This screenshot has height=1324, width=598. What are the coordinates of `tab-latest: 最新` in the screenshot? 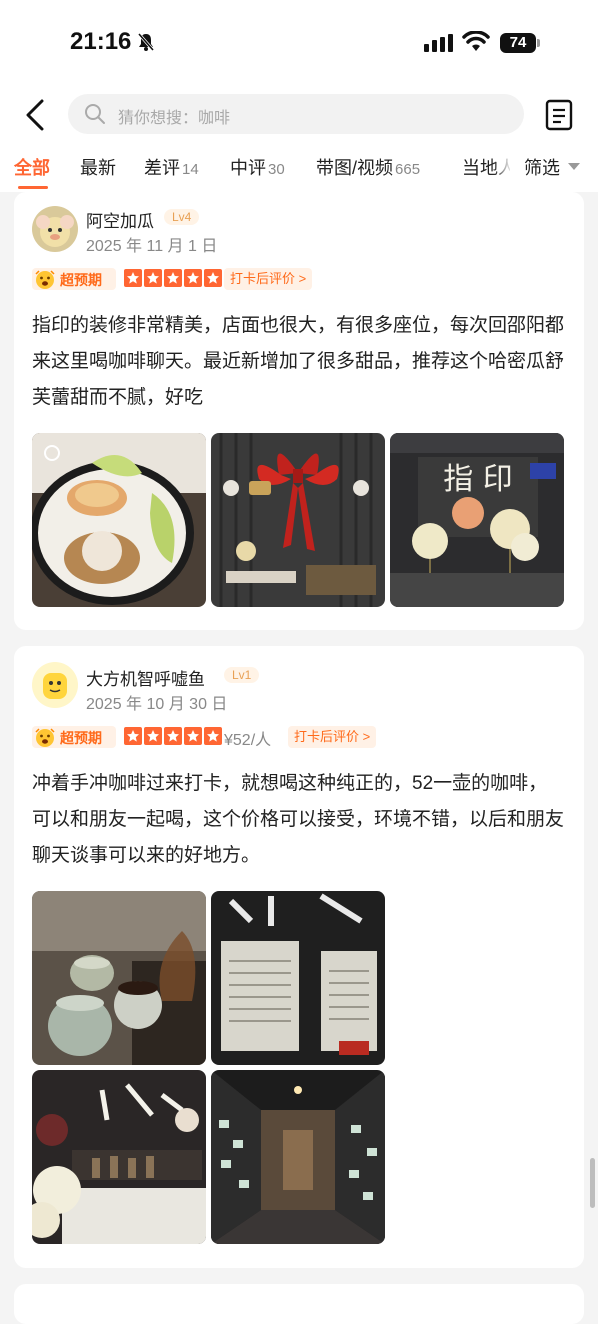 It's located at (98, 167).